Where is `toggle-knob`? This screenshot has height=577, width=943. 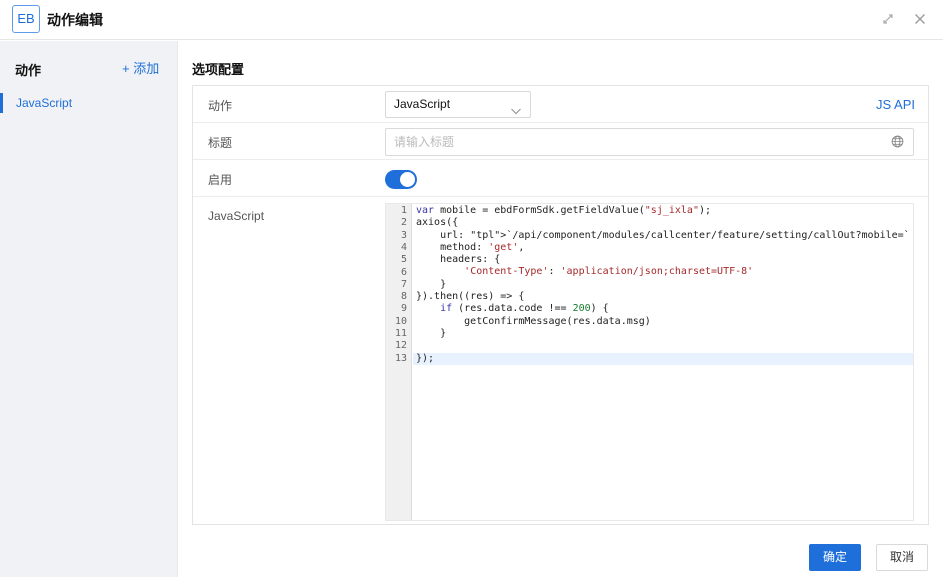 toggle-knob is located at coordinates (407, 179).